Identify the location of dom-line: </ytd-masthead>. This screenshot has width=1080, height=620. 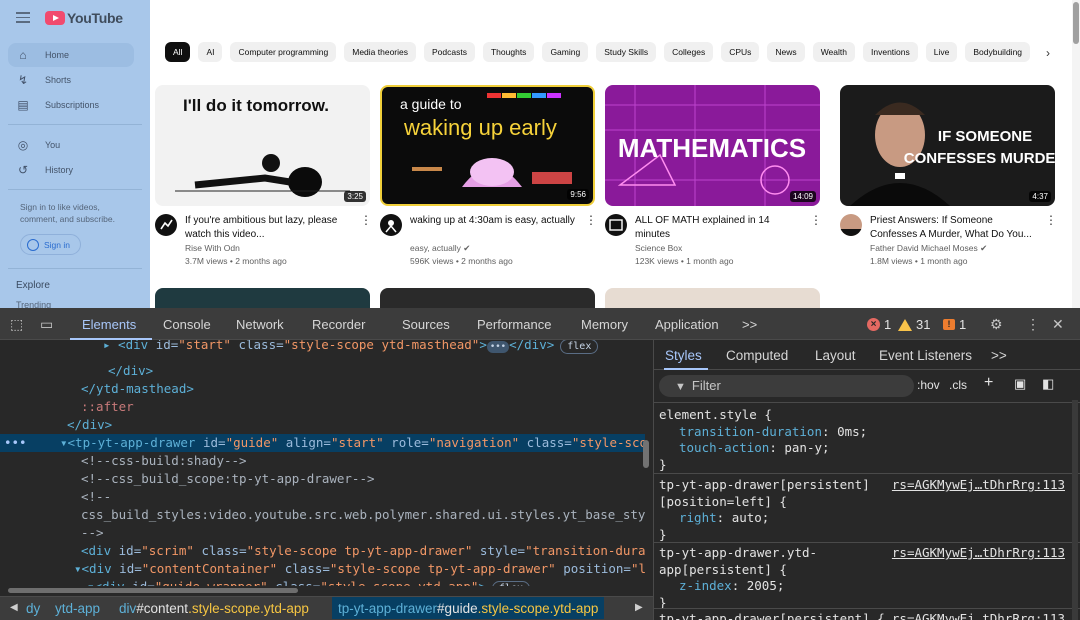
(322, 389).